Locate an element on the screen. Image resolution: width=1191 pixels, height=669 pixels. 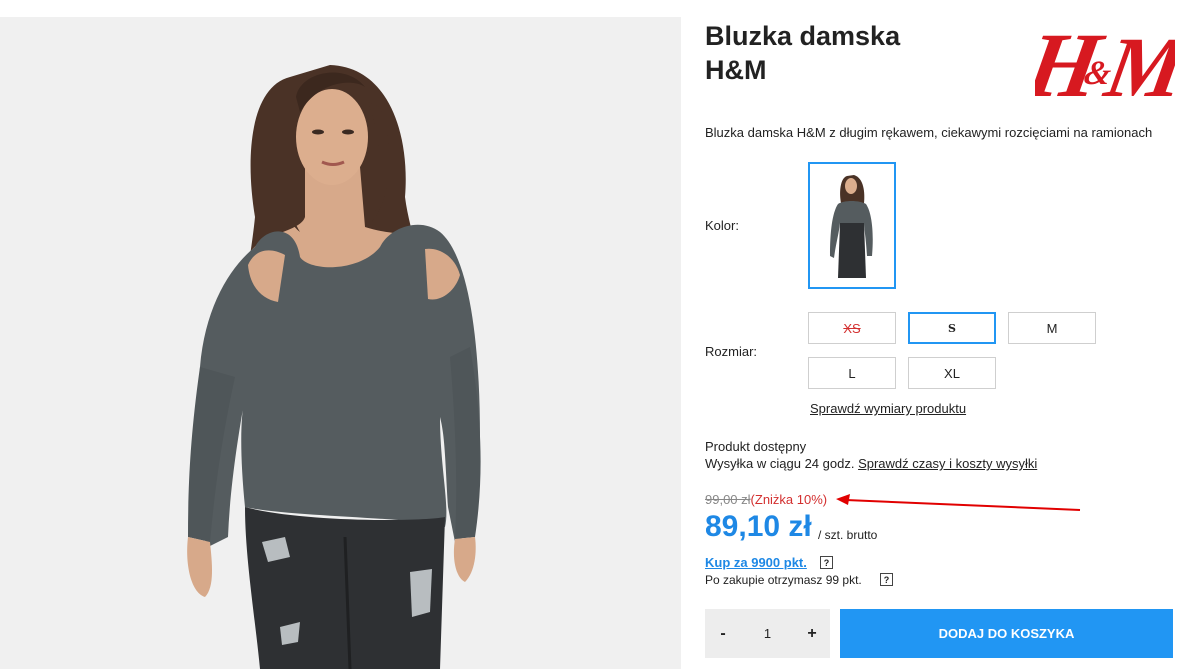
product-title-line1: Bluzka damska is located at coordinates (803, 36).